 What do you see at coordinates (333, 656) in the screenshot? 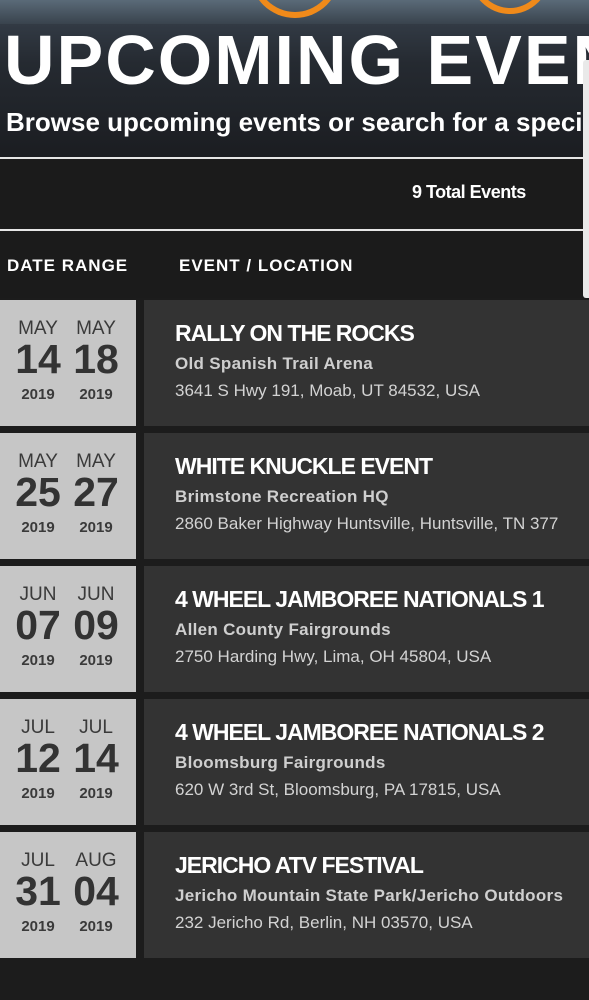
I see `event-address: 2750 Harding Hwy, Lima, OH 45804, USA` at bounding box center [333, 656].